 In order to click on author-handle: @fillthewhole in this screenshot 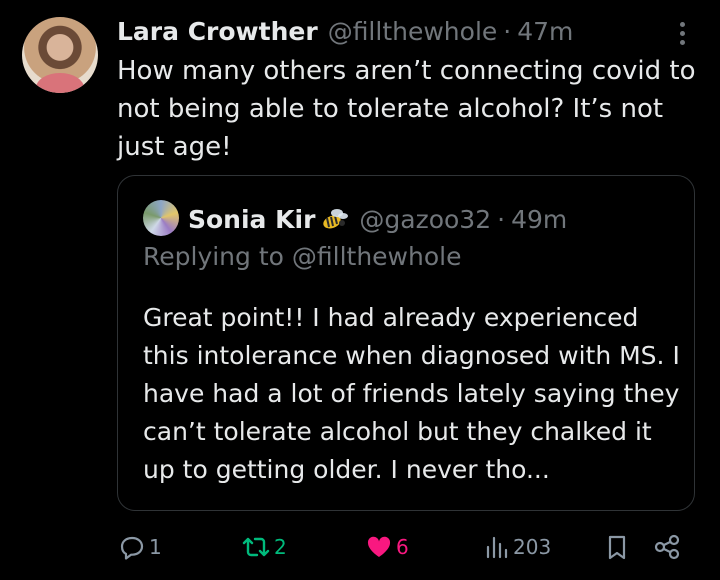, I will do `click(413, 31)`.